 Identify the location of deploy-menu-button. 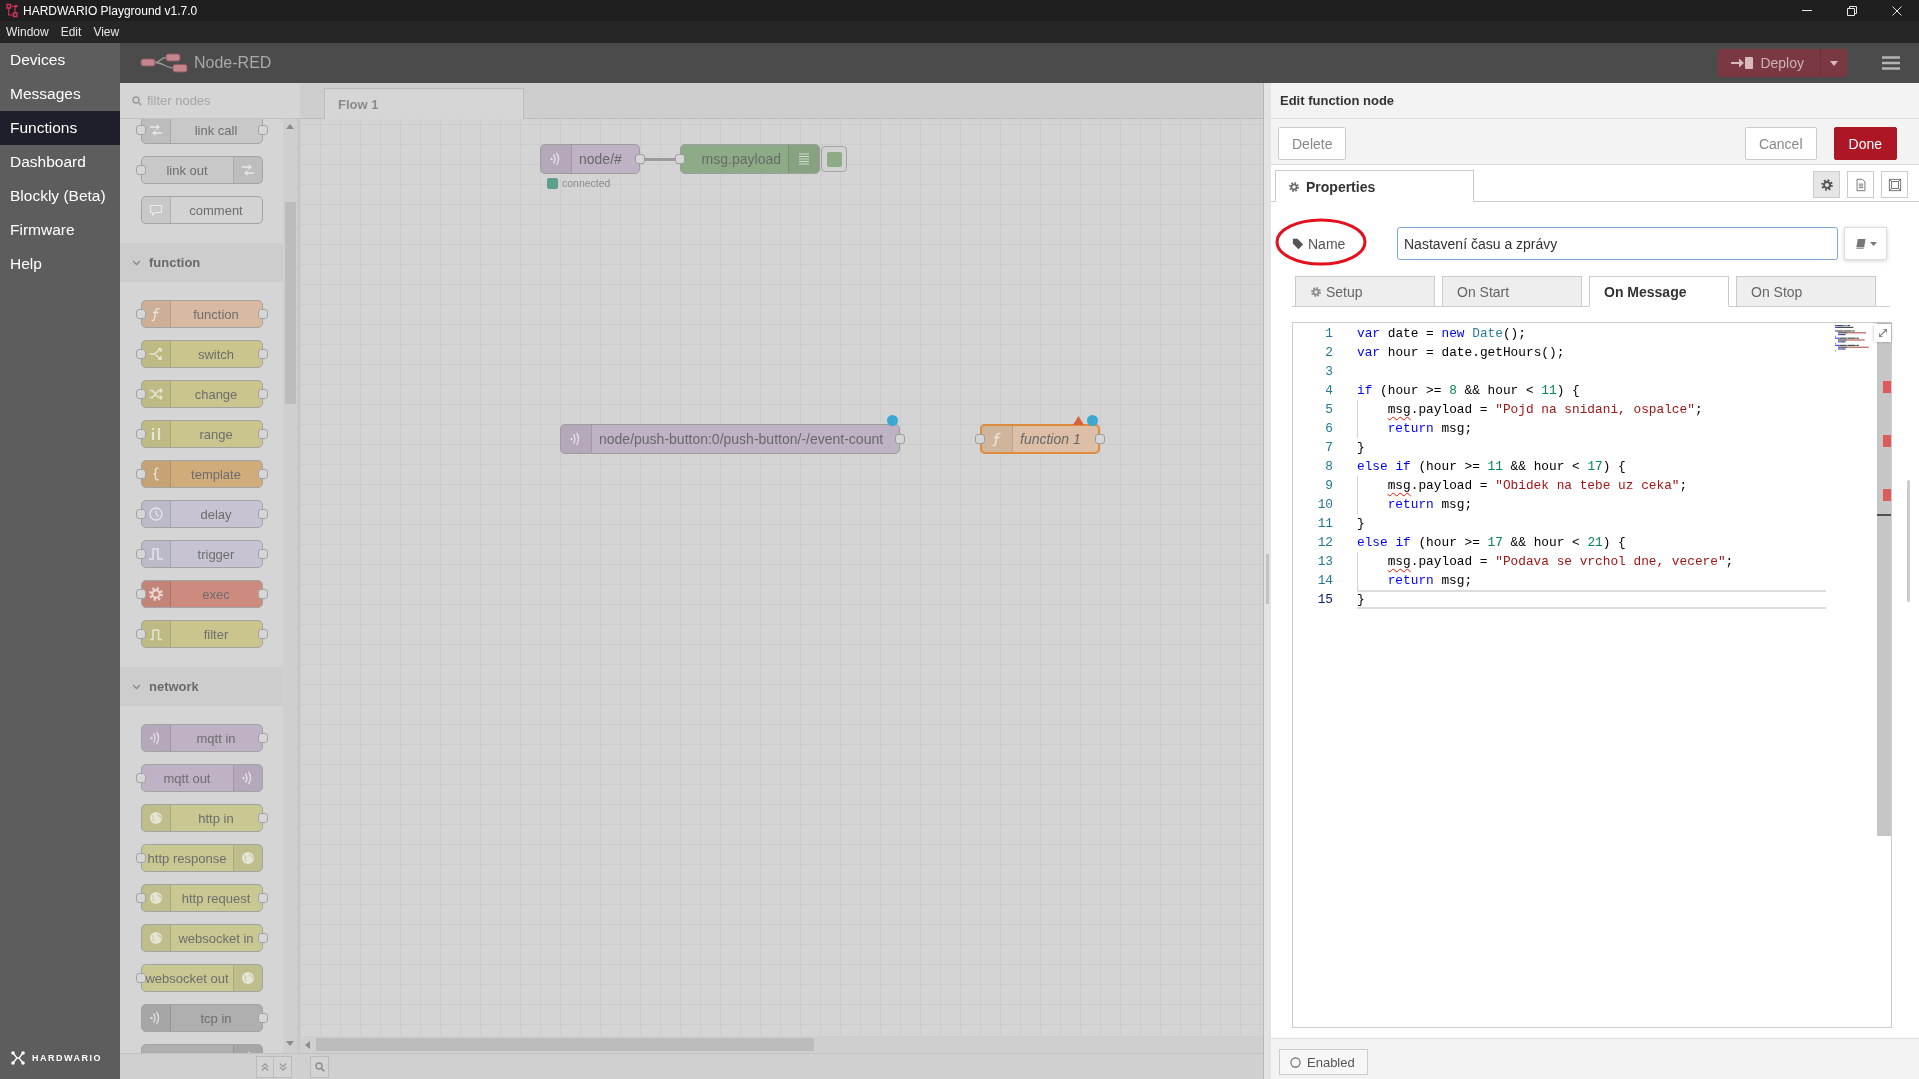
(1833, 63).